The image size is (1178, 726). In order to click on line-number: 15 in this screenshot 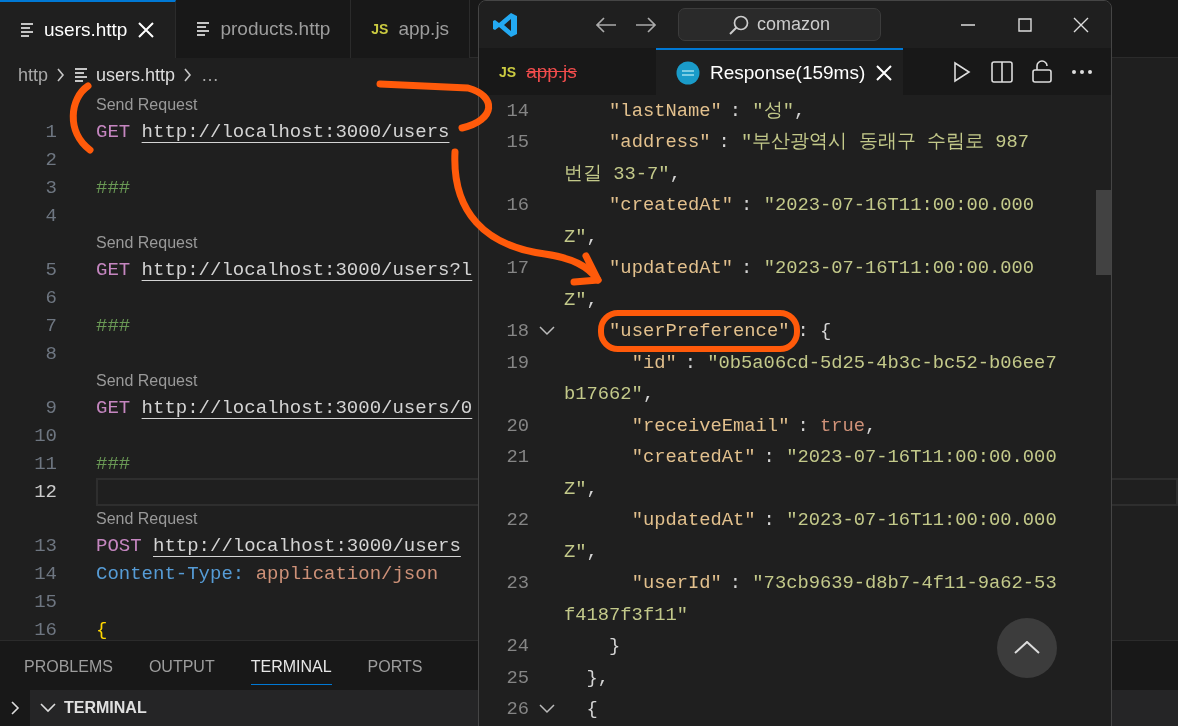, I will do `click(517, 142)`.